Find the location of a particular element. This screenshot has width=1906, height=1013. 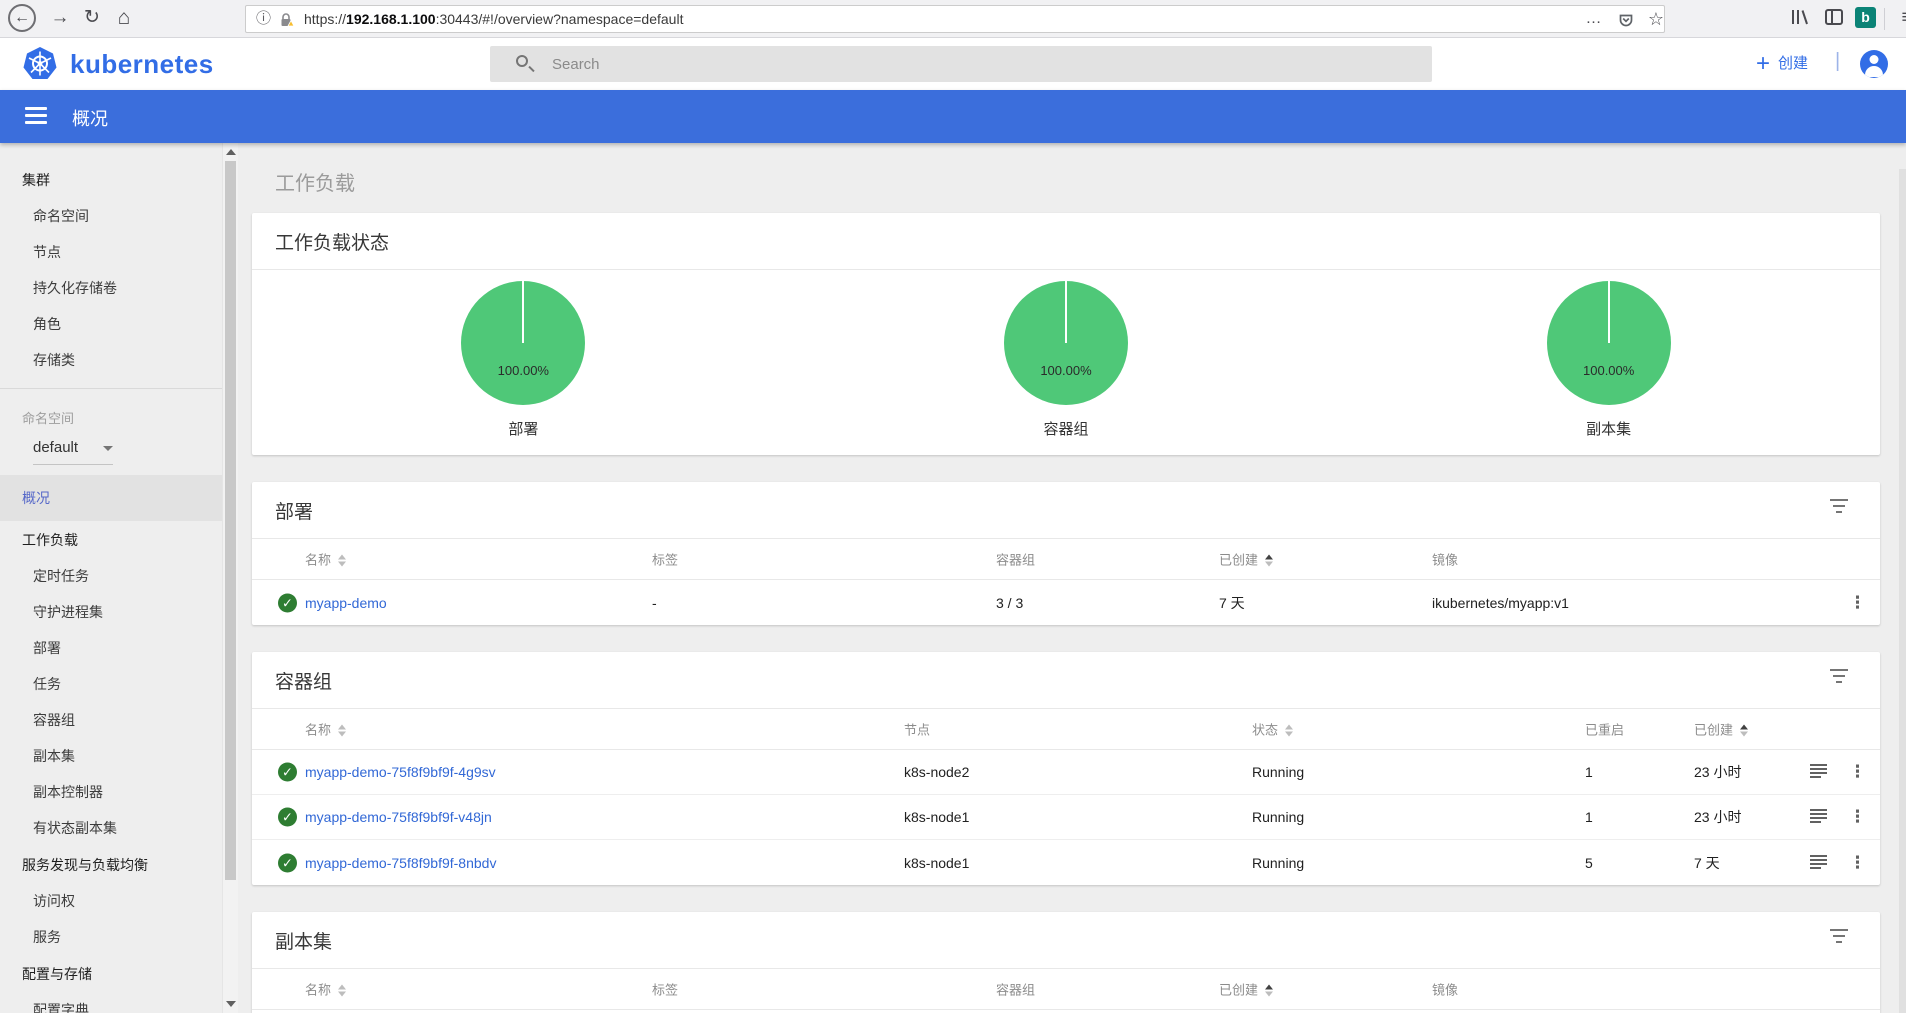

sidebar-item-nodes: 节点 is located at coordinates (111, 252).